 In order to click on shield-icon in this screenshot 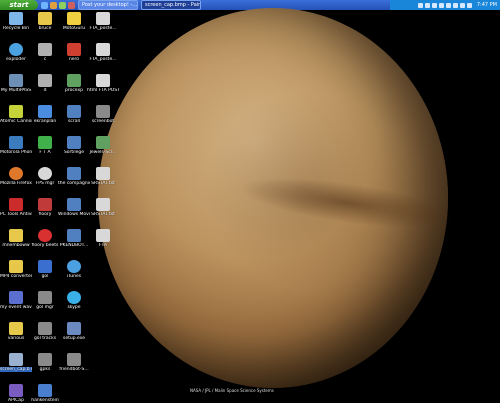, I will do `click(16, 204)`.